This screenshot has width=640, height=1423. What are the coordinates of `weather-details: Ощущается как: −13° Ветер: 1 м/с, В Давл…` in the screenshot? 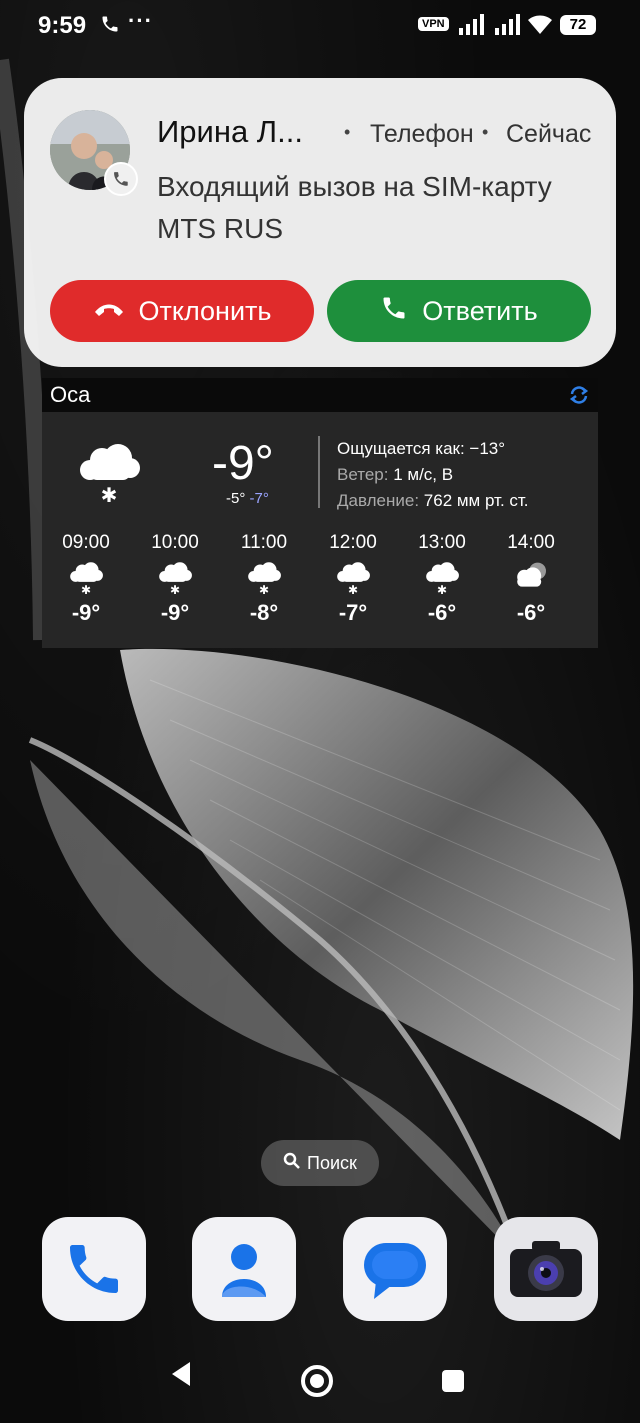 It's located at (433, 475).